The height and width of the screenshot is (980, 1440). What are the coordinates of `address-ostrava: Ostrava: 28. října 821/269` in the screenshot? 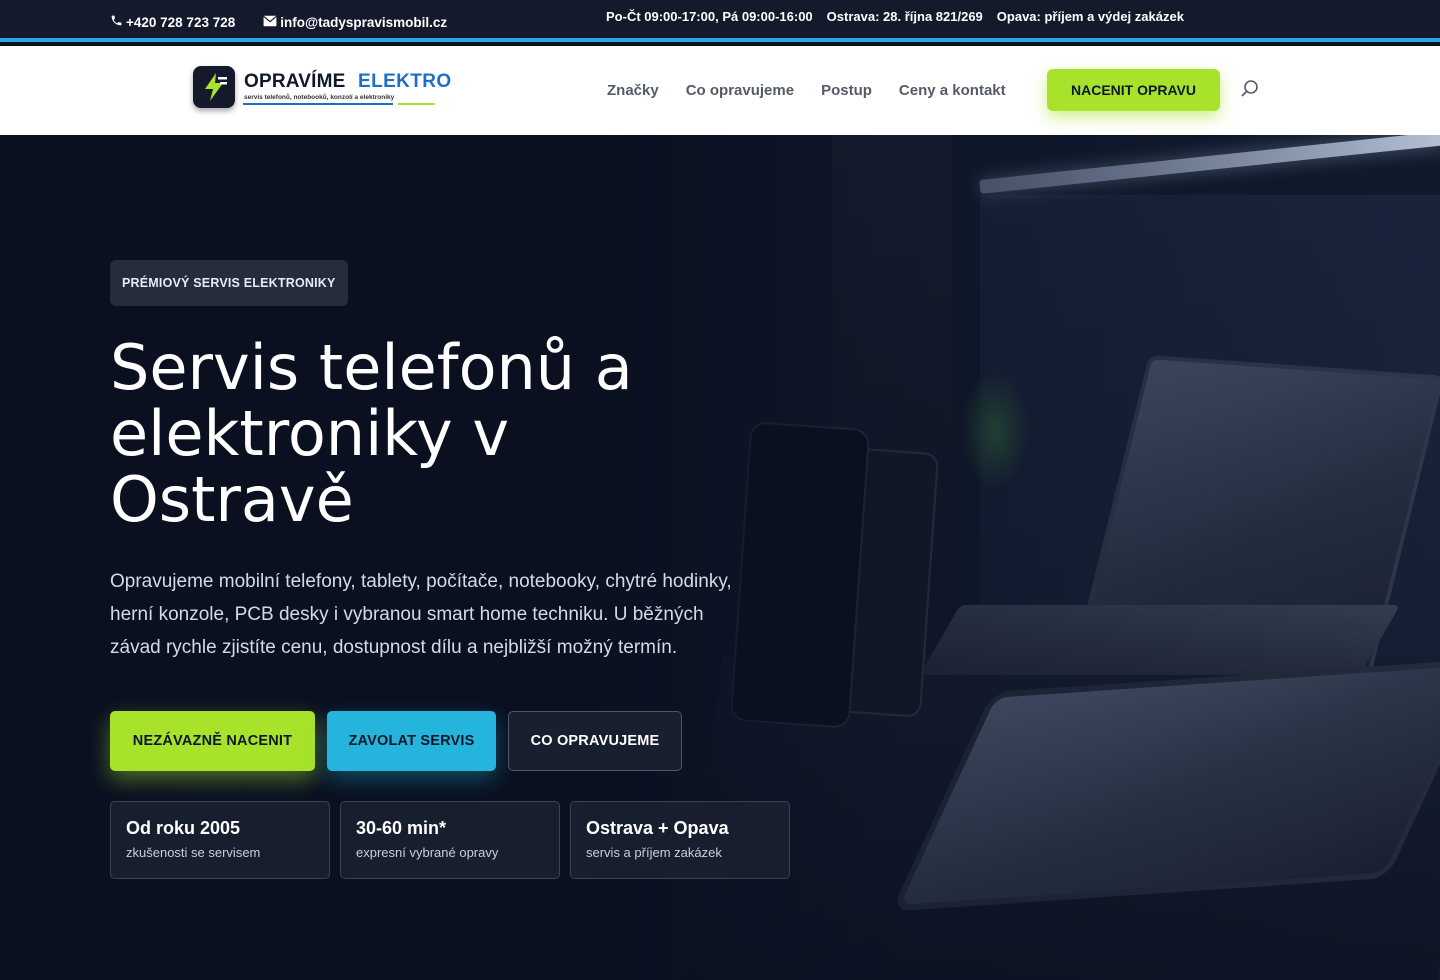 It's located at (904, 16).